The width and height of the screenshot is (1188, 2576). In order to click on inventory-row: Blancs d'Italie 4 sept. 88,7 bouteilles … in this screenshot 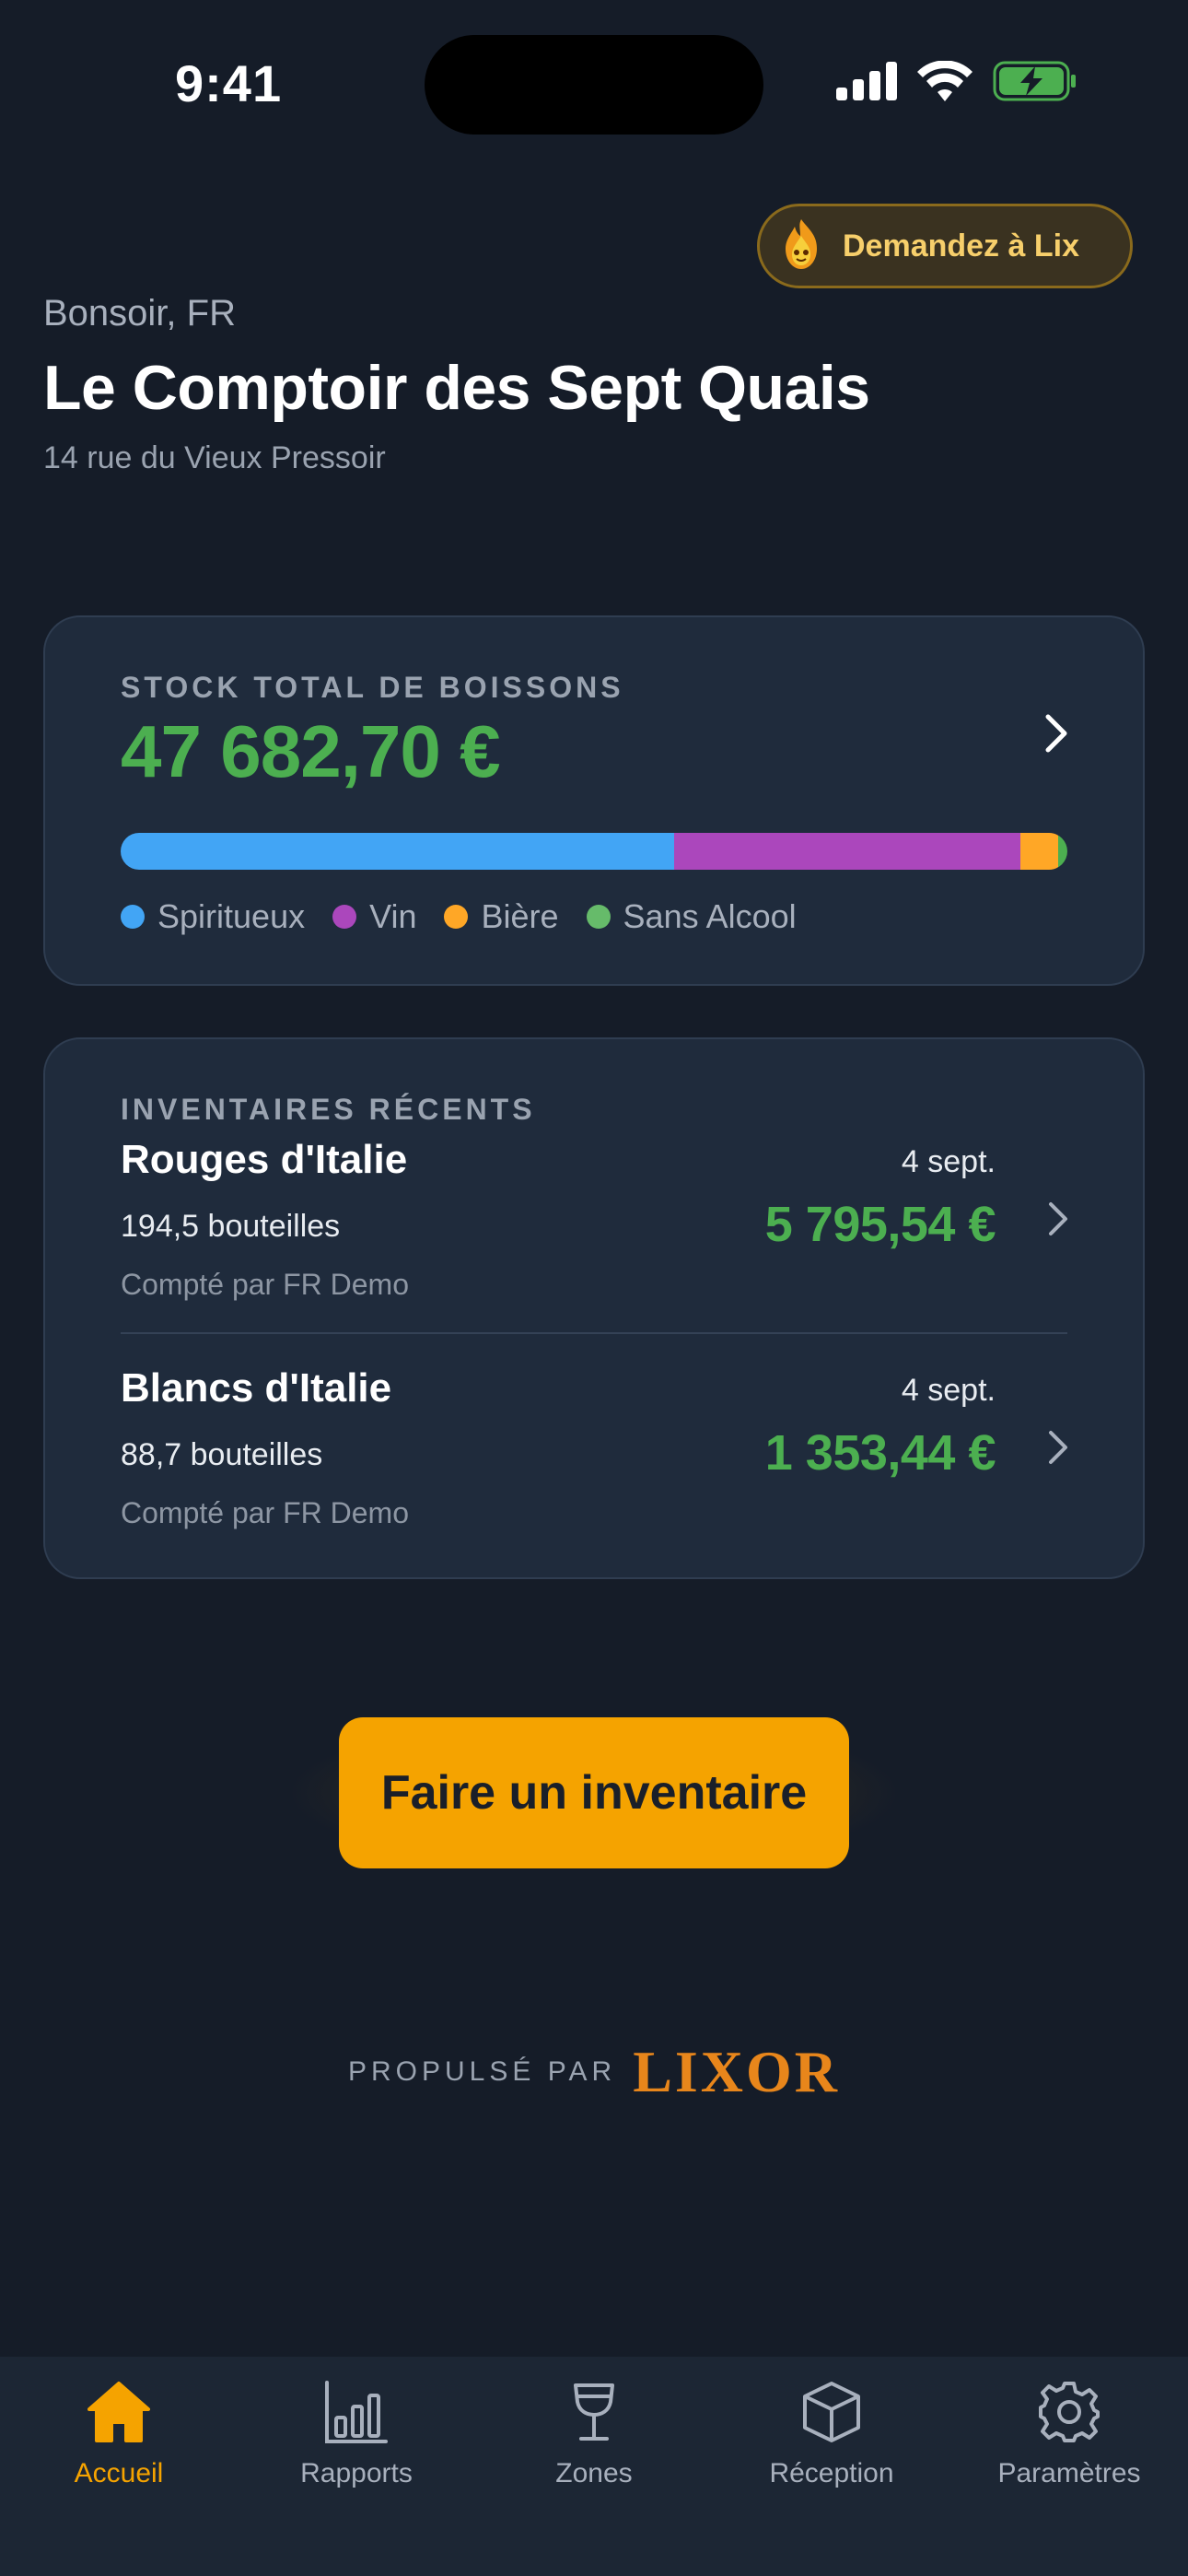, I will do `click(594, 1466)`.